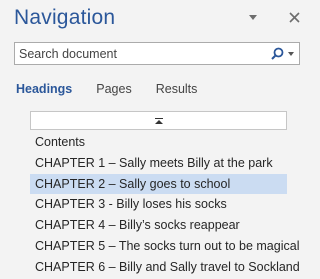 The width and height of the screenshot is (320, 279). What do you see at coordinates (158, 184) in the screenshot?
I see `heading-item-chapter-2: CHAPTER 2 – Sally goes to school` at bounding box center [158, 184].